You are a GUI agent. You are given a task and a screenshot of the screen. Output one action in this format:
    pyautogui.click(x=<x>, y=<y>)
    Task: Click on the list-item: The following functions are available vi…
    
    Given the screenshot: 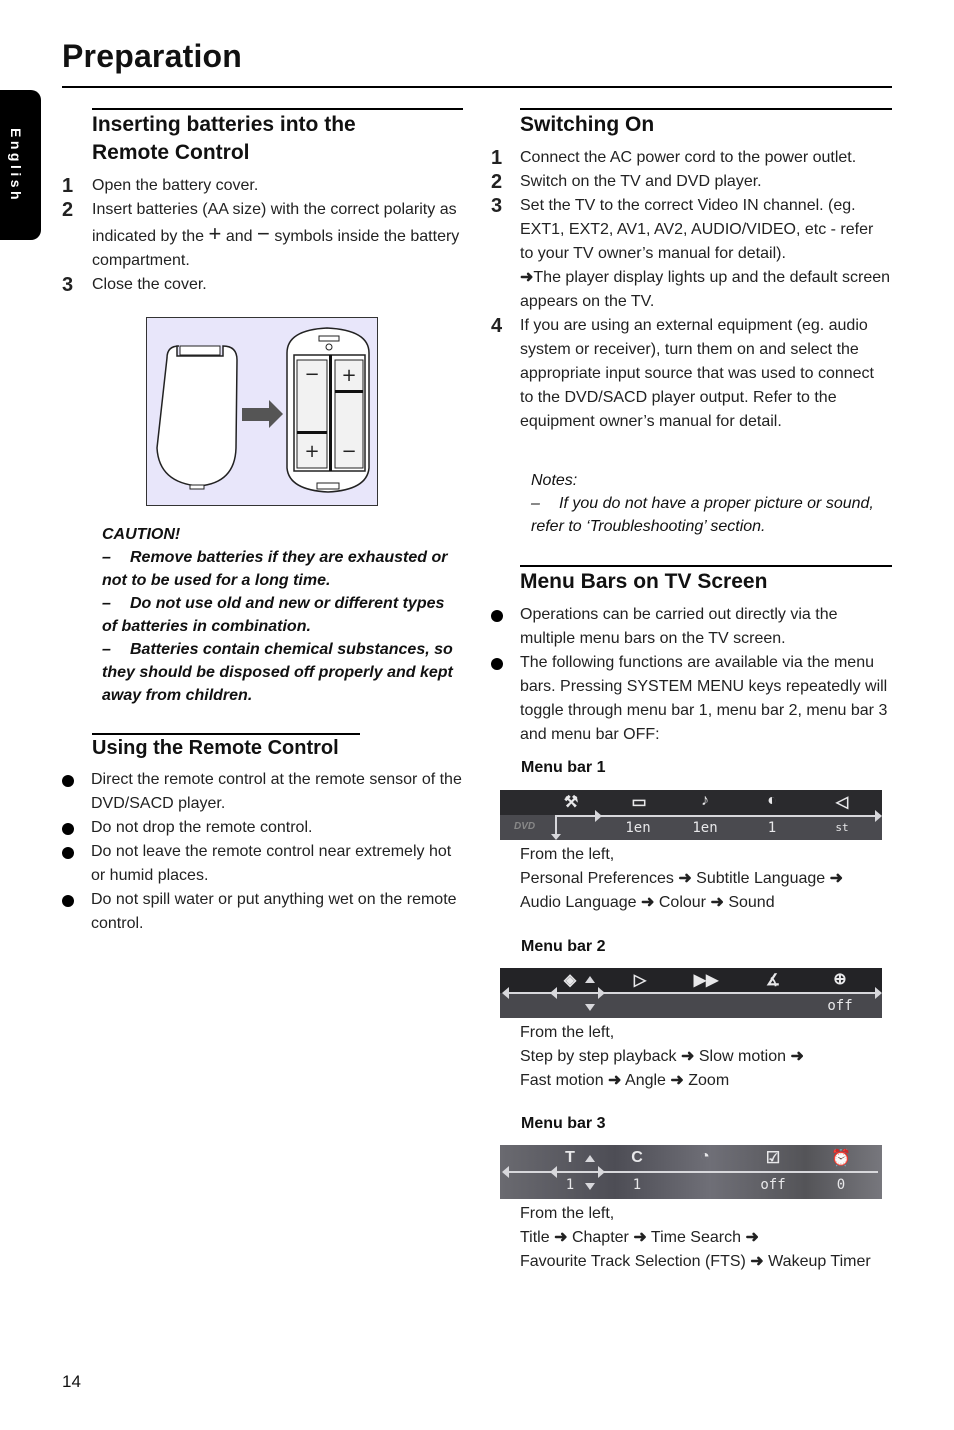 What is the action you would take?
    pyautogui.click(x=691, y=699)
    